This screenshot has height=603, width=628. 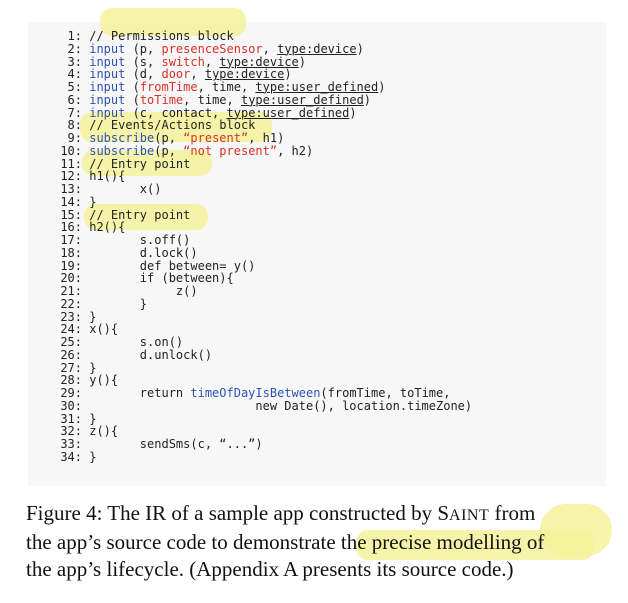 What do you see at coordinates (230, 150) in the screenshot?
I see `code-token: “not present”` at bounding box center [230, 150].